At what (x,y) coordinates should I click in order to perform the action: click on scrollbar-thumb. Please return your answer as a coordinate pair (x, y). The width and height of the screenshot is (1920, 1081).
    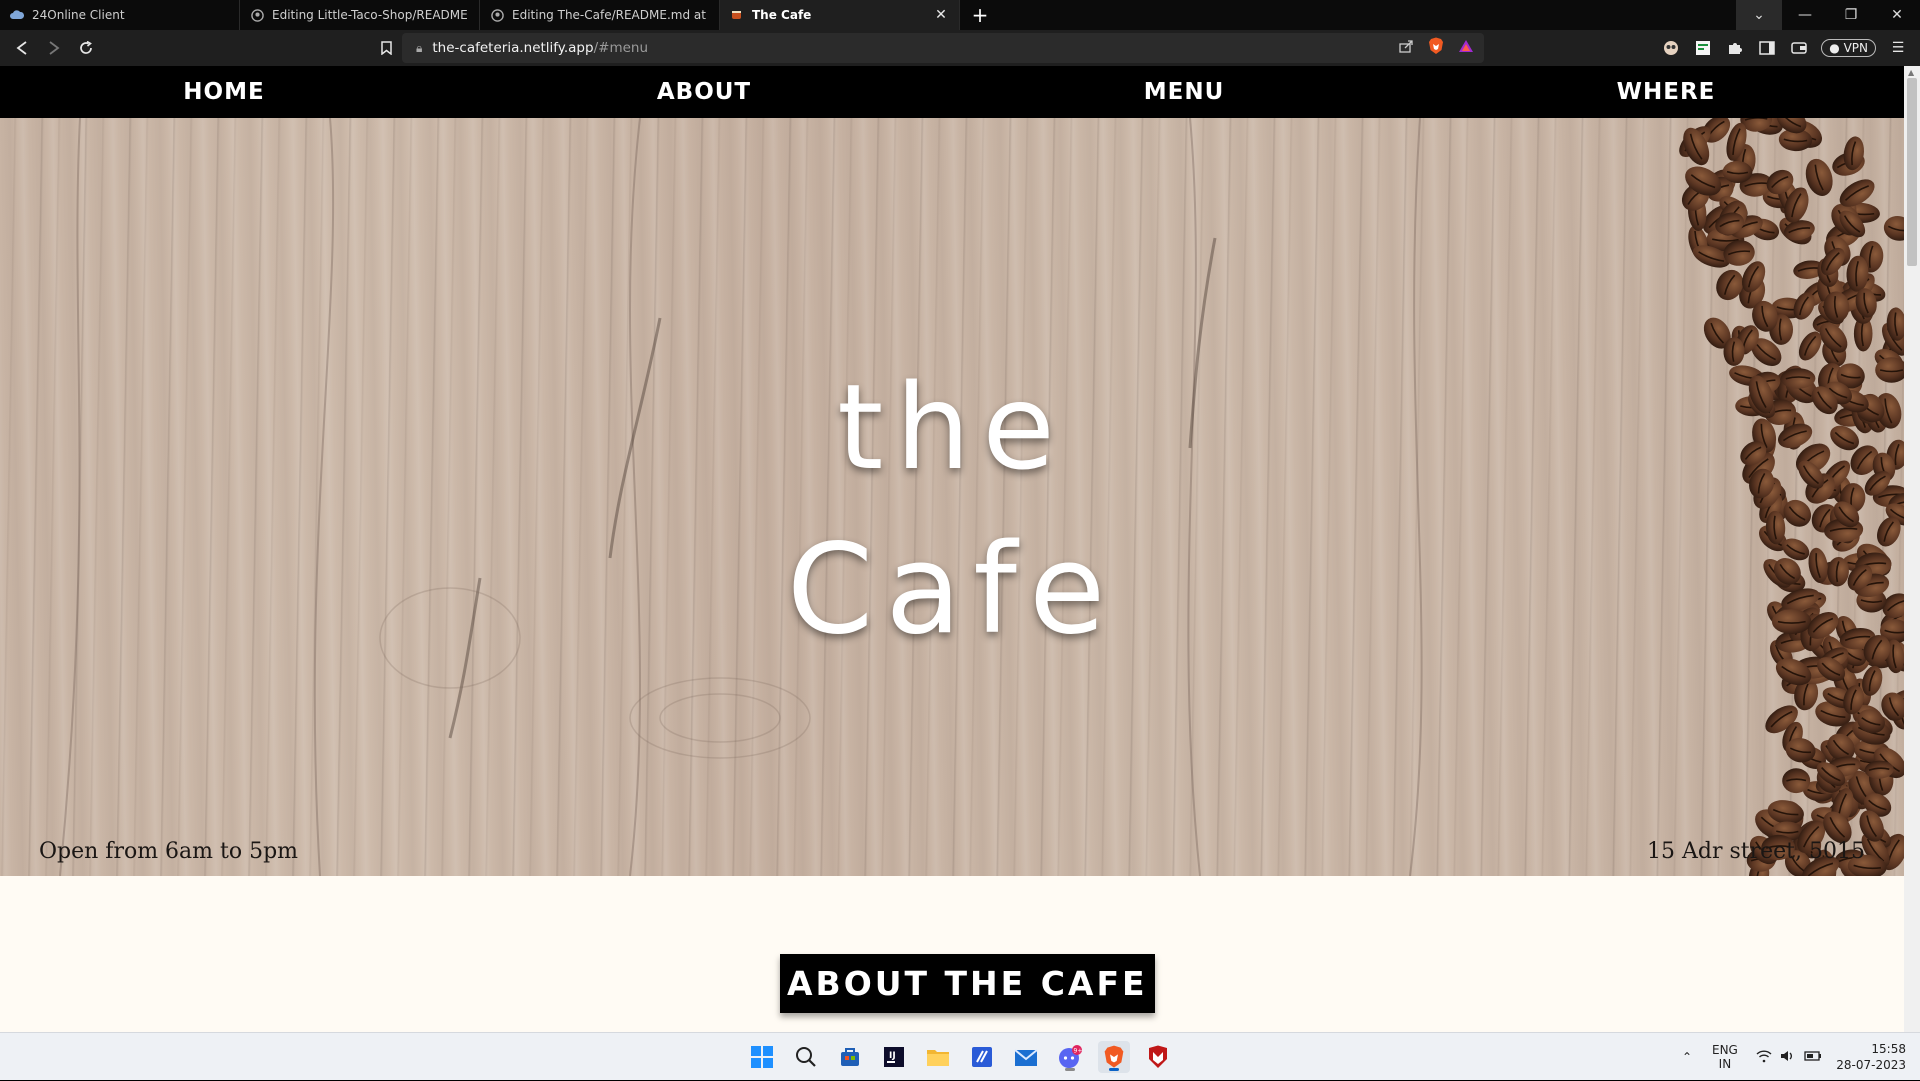
    Looking at the image, I should click on (1912, 172).